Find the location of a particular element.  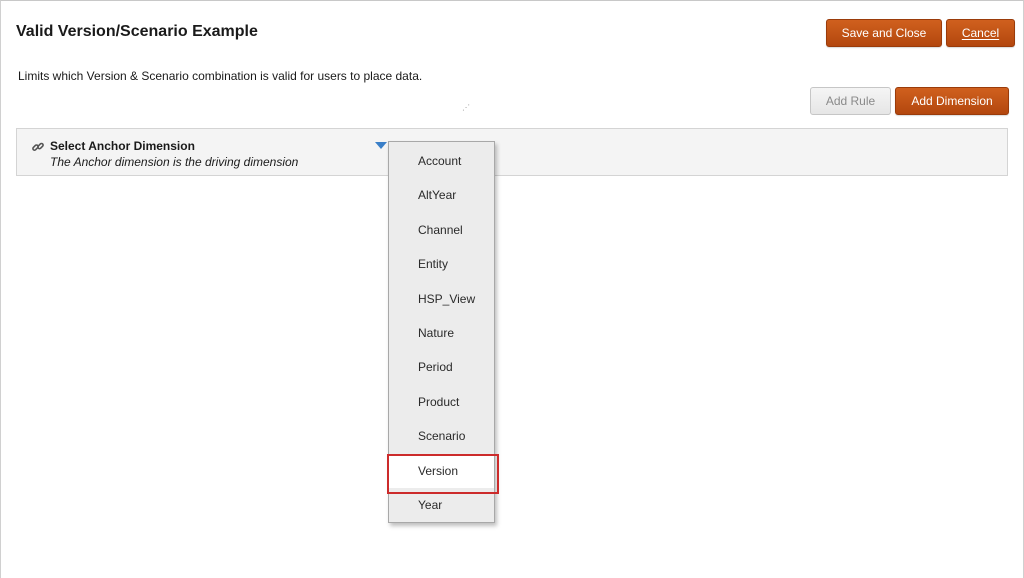

dropdown-item-hsp-view: HSP_View is located at coordinates (441, 299).